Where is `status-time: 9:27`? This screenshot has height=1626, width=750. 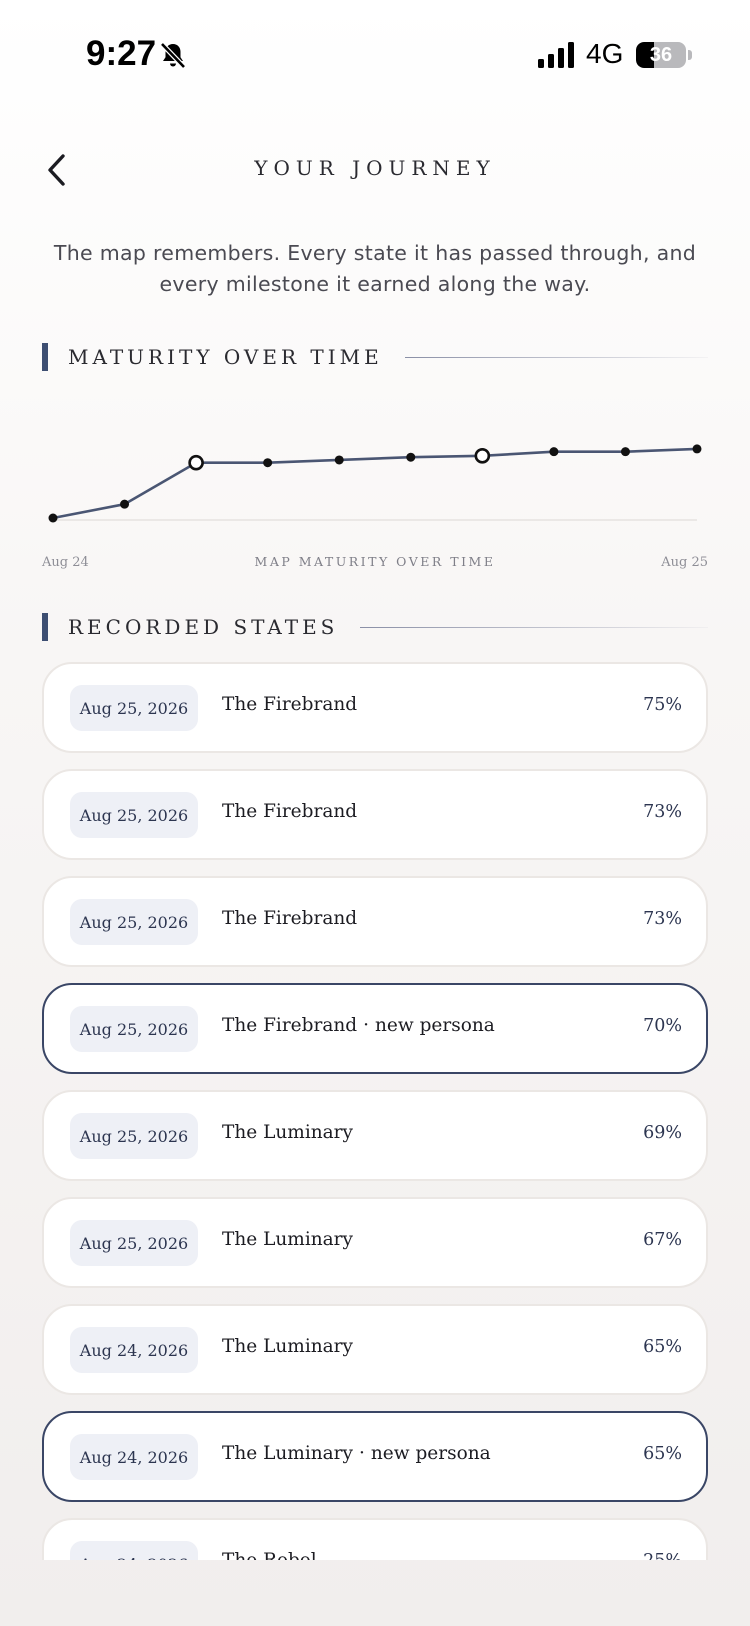
status-time: 9:27 is located at coordinates (121, 53).